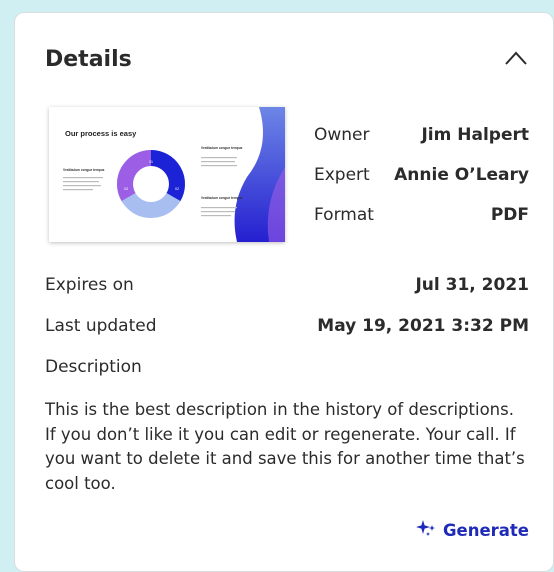 The height and width of the screenshot is (572, 554). Describe the element at coordinates (342, 175) in the screenshot. I see `expert-label: Expert` at that location.